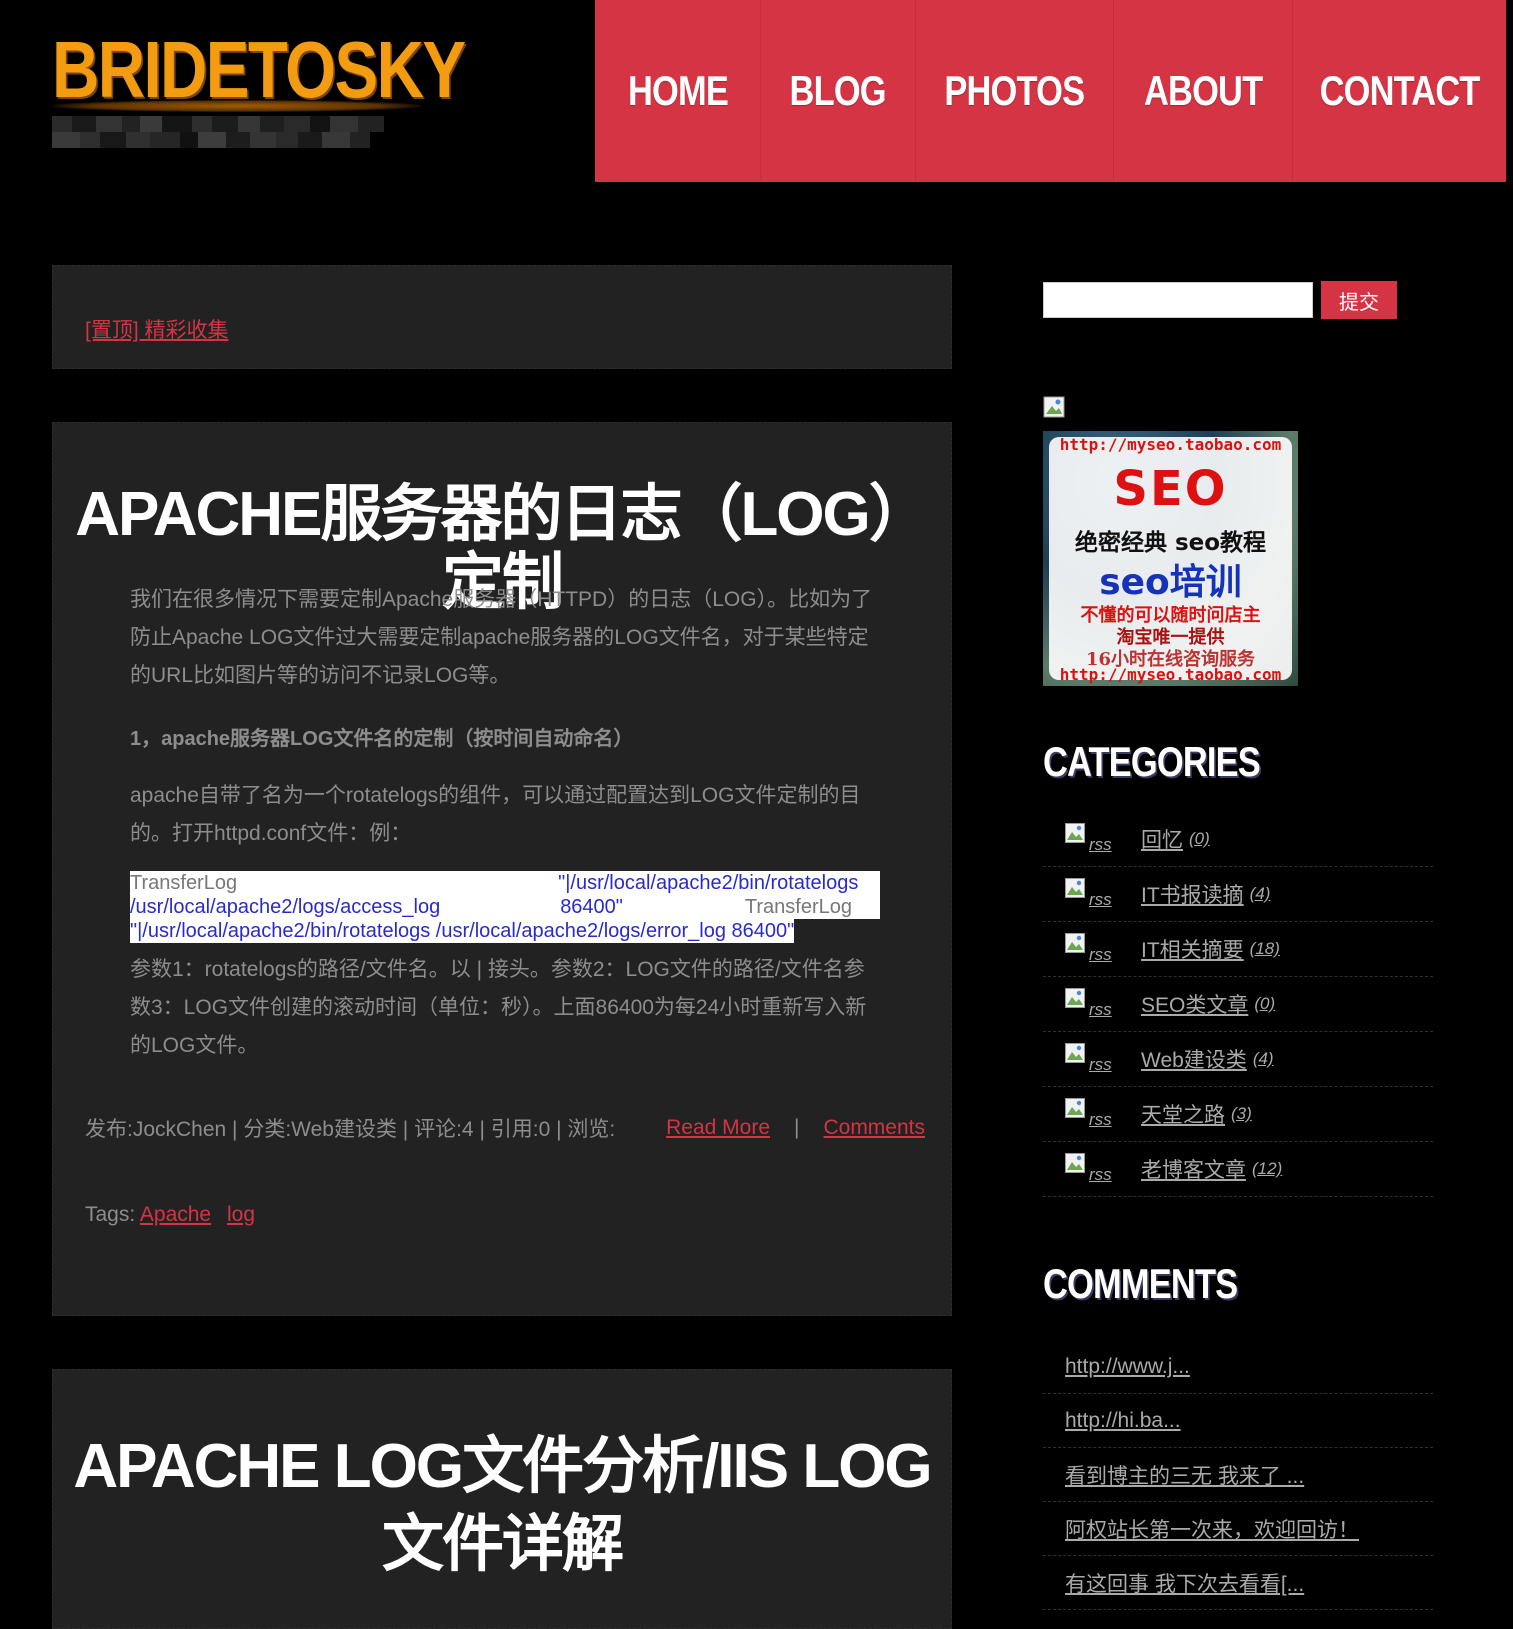 The image size is (1513, 1629). I want to click on search-input, so click(1178, 300).